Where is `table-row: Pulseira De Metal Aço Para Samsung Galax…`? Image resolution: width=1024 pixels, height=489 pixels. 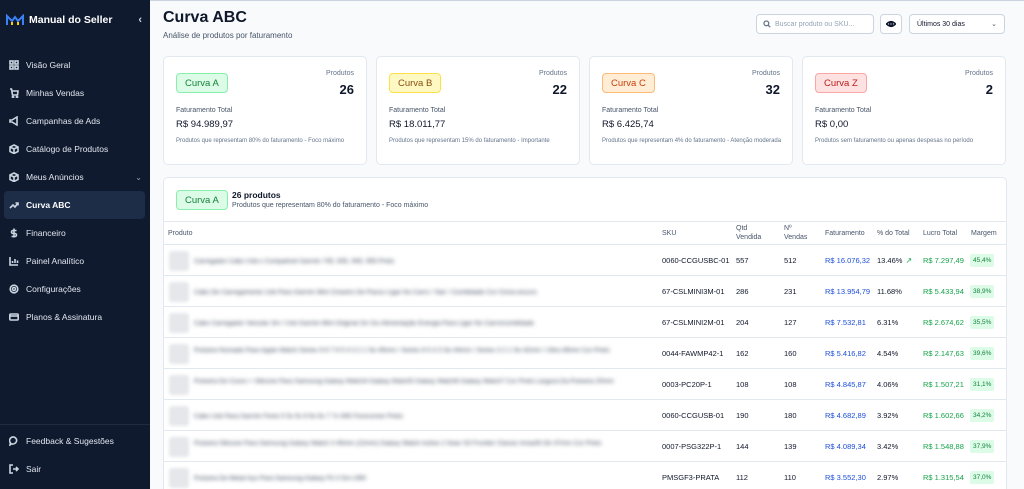
table-row: Pulseira De Metal Aço Para Samsung Galax… is located at coordinates (585, 475).